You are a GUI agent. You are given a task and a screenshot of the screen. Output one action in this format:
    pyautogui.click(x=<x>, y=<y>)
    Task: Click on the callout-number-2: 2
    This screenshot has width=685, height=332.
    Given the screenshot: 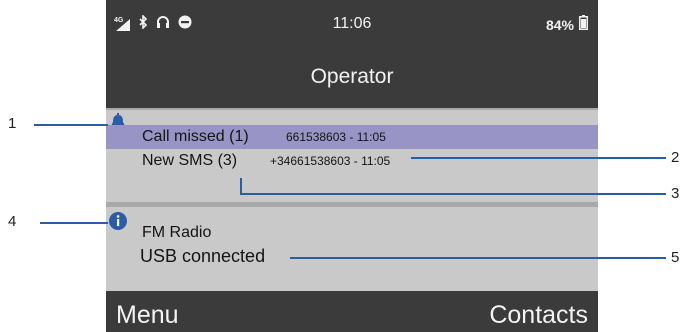 What is the action you would take?
    pyautogui.click(x=675, y=157)
    